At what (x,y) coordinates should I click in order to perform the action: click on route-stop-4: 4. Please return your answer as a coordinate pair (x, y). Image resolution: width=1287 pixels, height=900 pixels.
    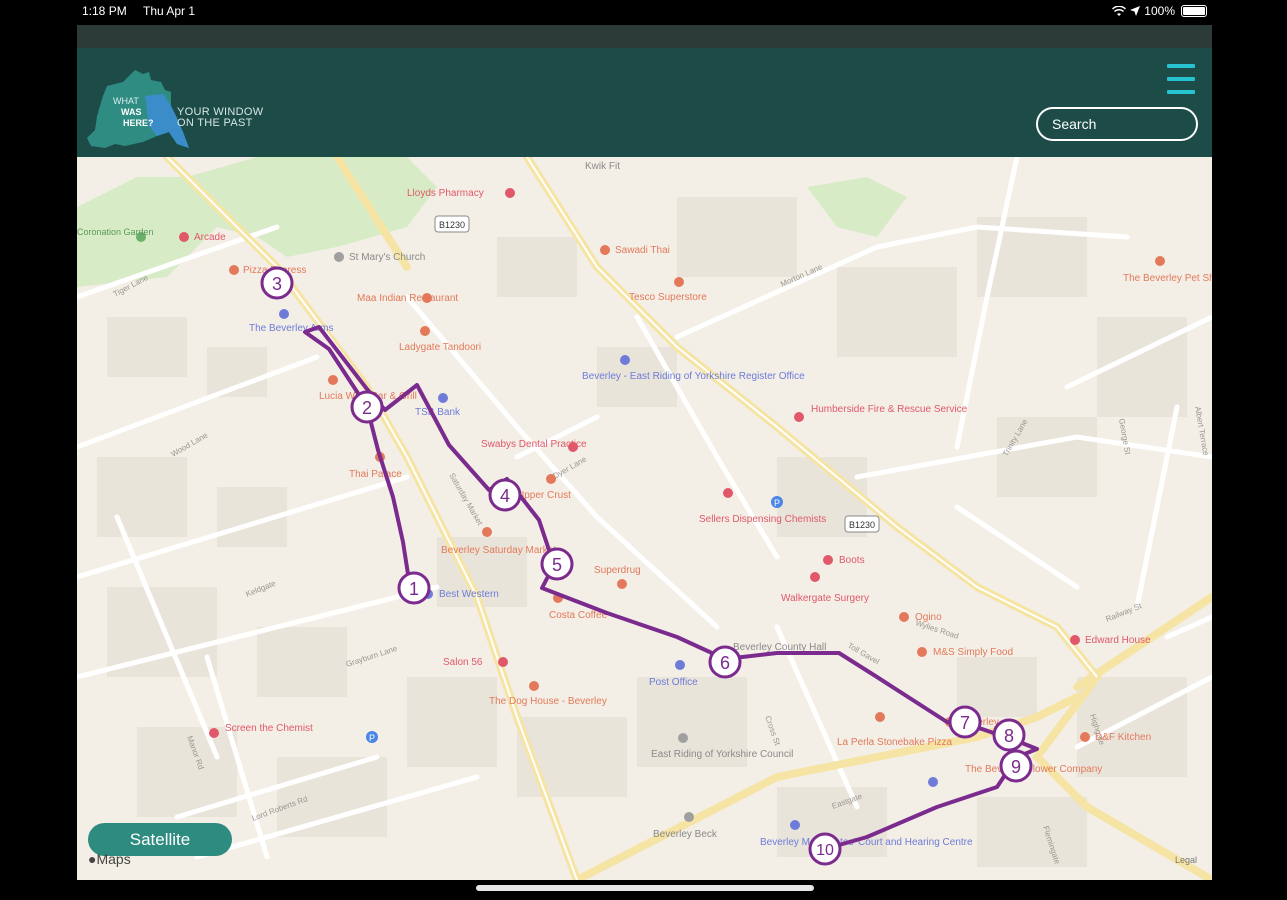
    Looking at the image, I should click on (505, 495).